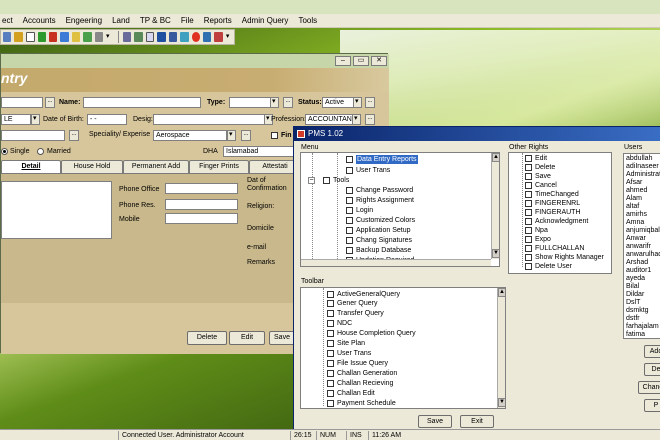 This screenshot has width=660, height=440. Describe the element at coordinates (355, 313) in the screenshot. I see `toolbar-right-item: Transfer Query` at that location.